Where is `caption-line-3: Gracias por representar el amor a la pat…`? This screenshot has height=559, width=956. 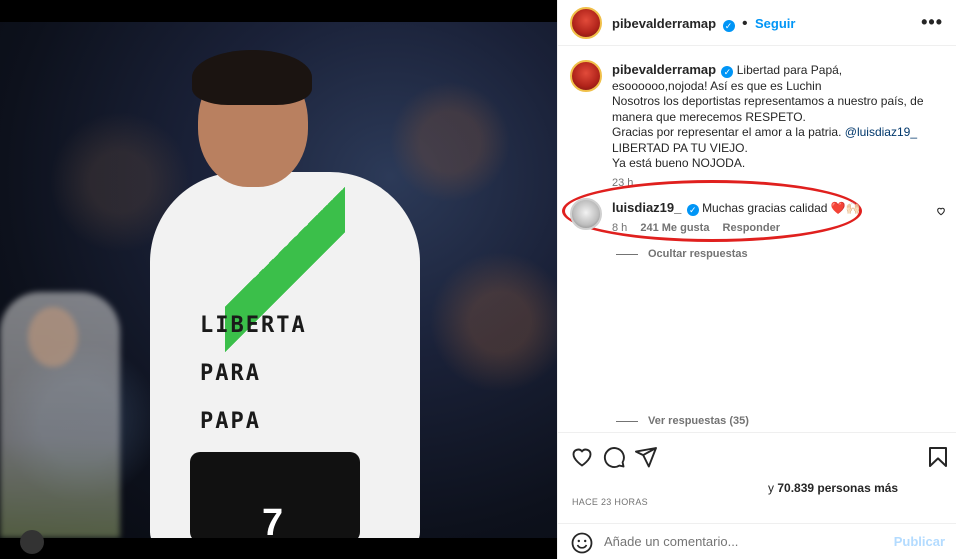 caption-line-3: Gracias por representar el amor a la pat… is located at coordinates (727, 132).